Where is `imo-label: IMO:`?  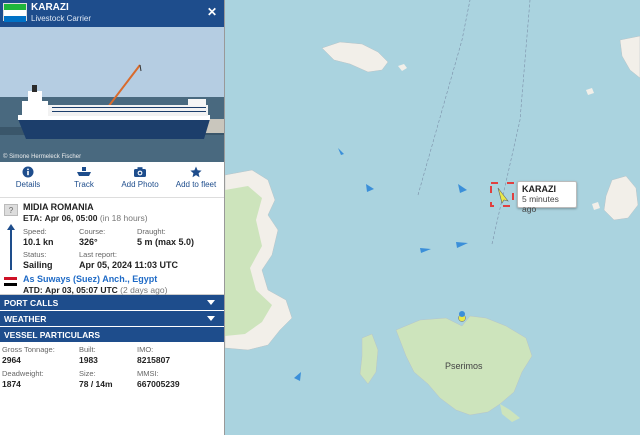
imo-label: IMO: is located at coordinates (145, 349).